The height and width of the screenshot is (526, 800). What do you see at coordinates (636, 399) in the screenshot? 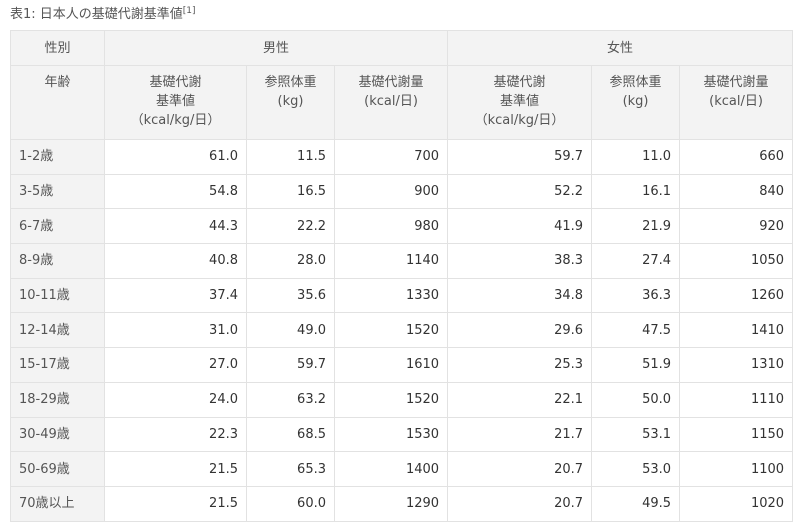
I see `female-weight-cell: 50.0` at bounding box center [636, 399].